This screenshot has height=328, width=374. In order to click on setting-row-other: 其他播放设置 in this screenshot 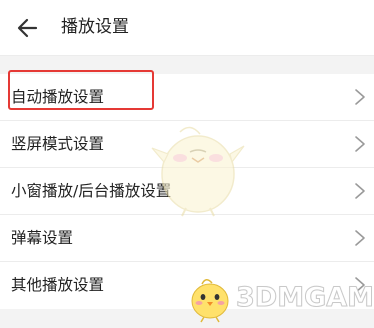, I will do `click(187, 285)`.